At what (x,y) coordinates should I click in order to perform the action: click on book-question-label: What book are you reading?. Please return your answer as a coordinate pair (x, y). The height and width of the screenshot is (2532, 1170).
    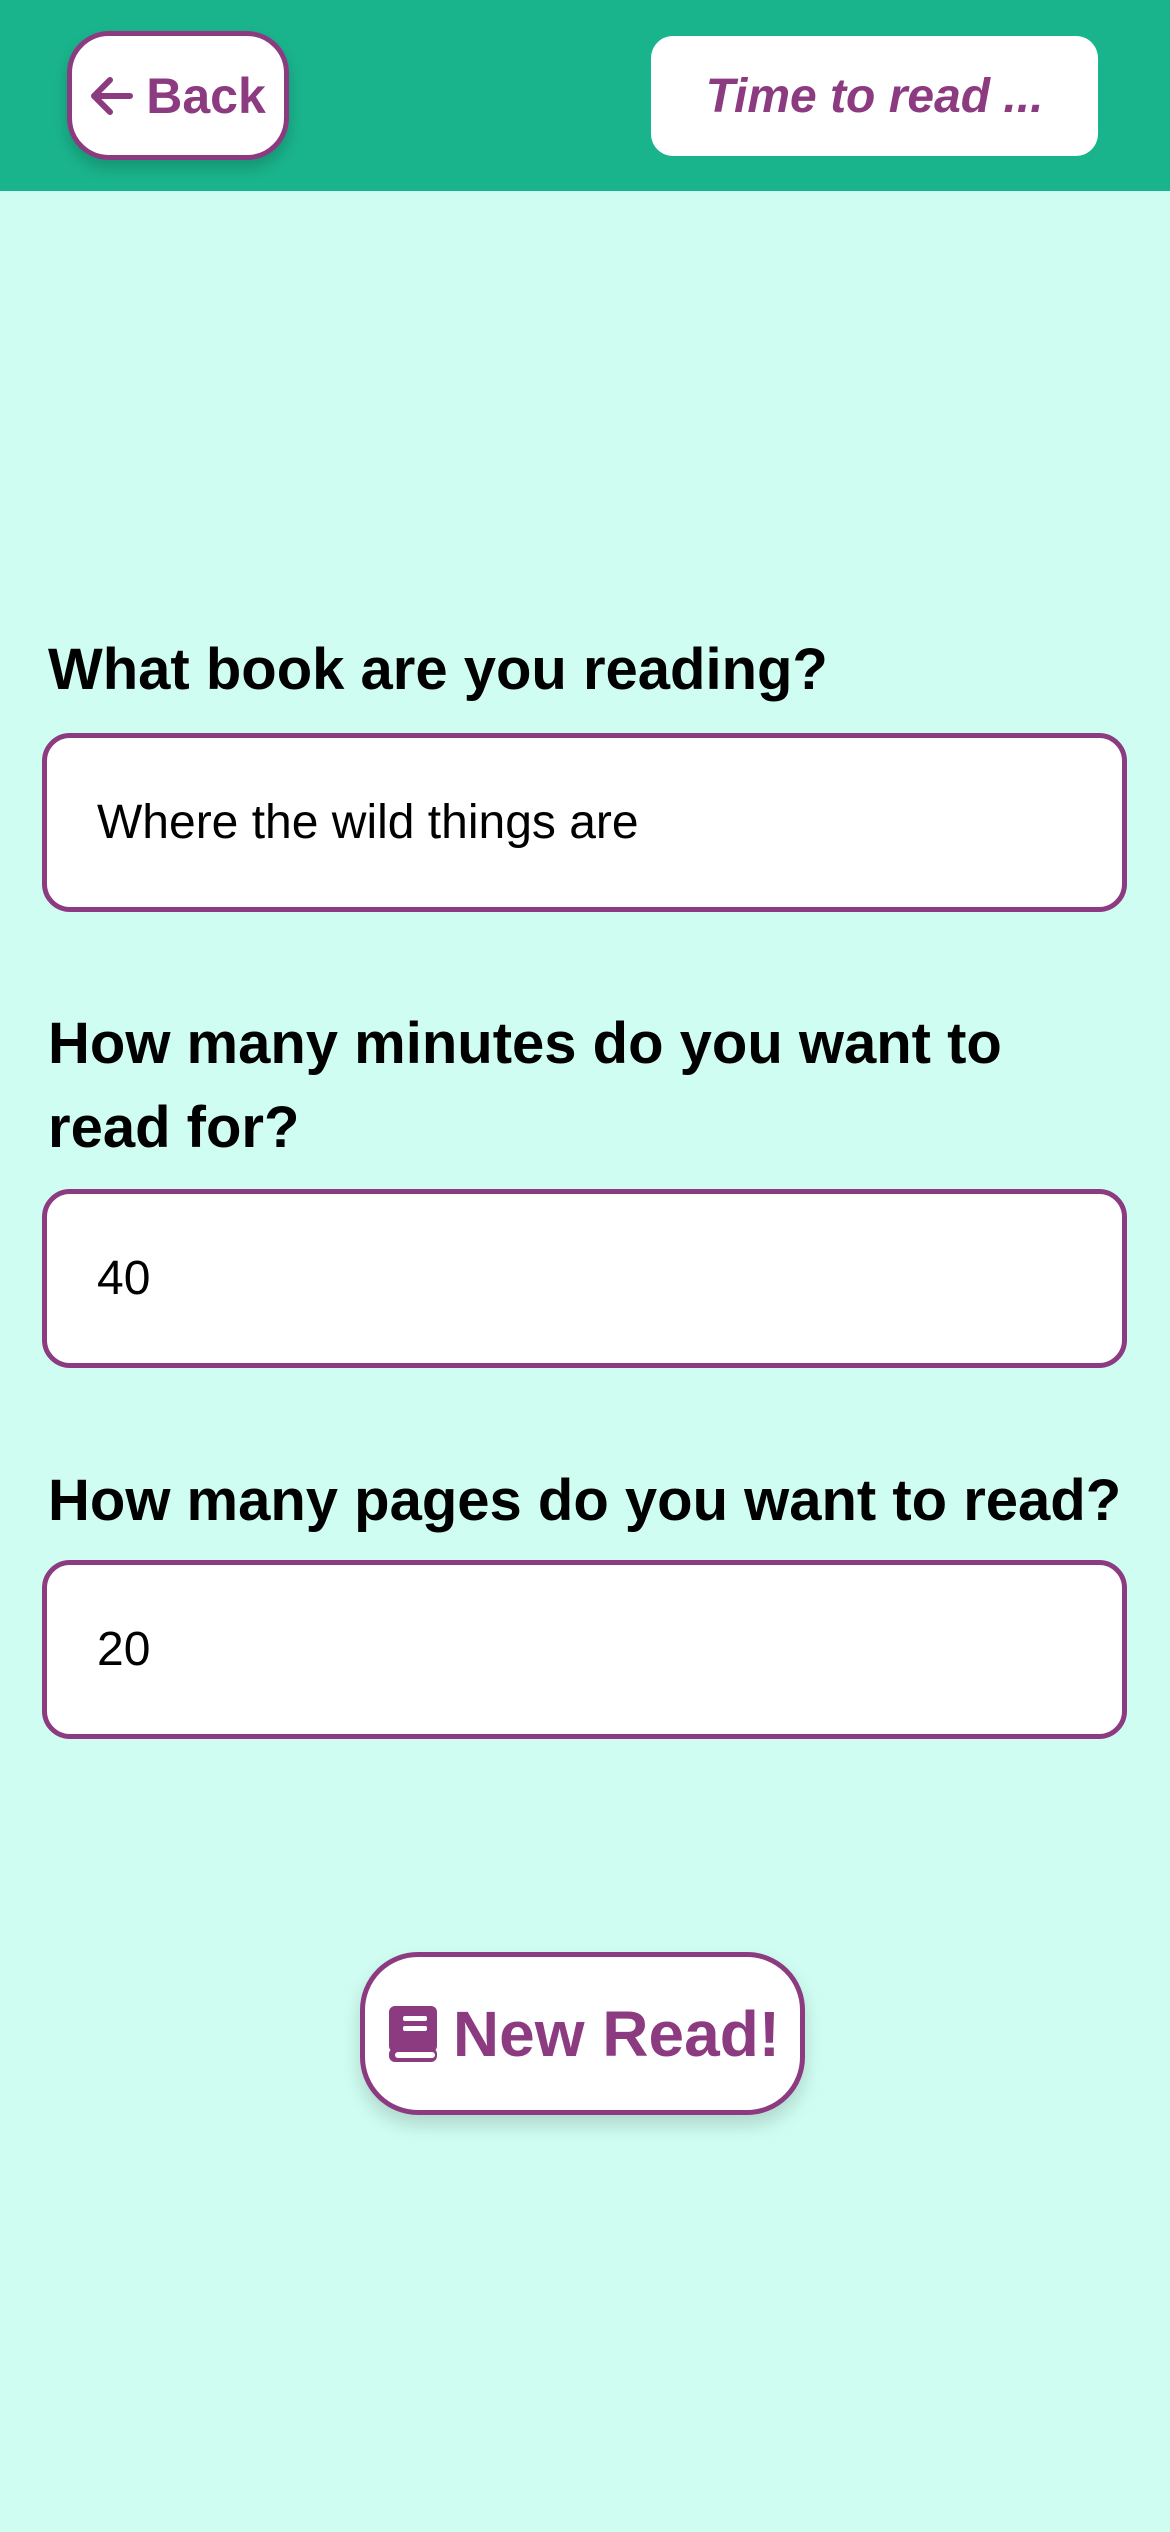
    Looking at the image, I should click on (438, 669).